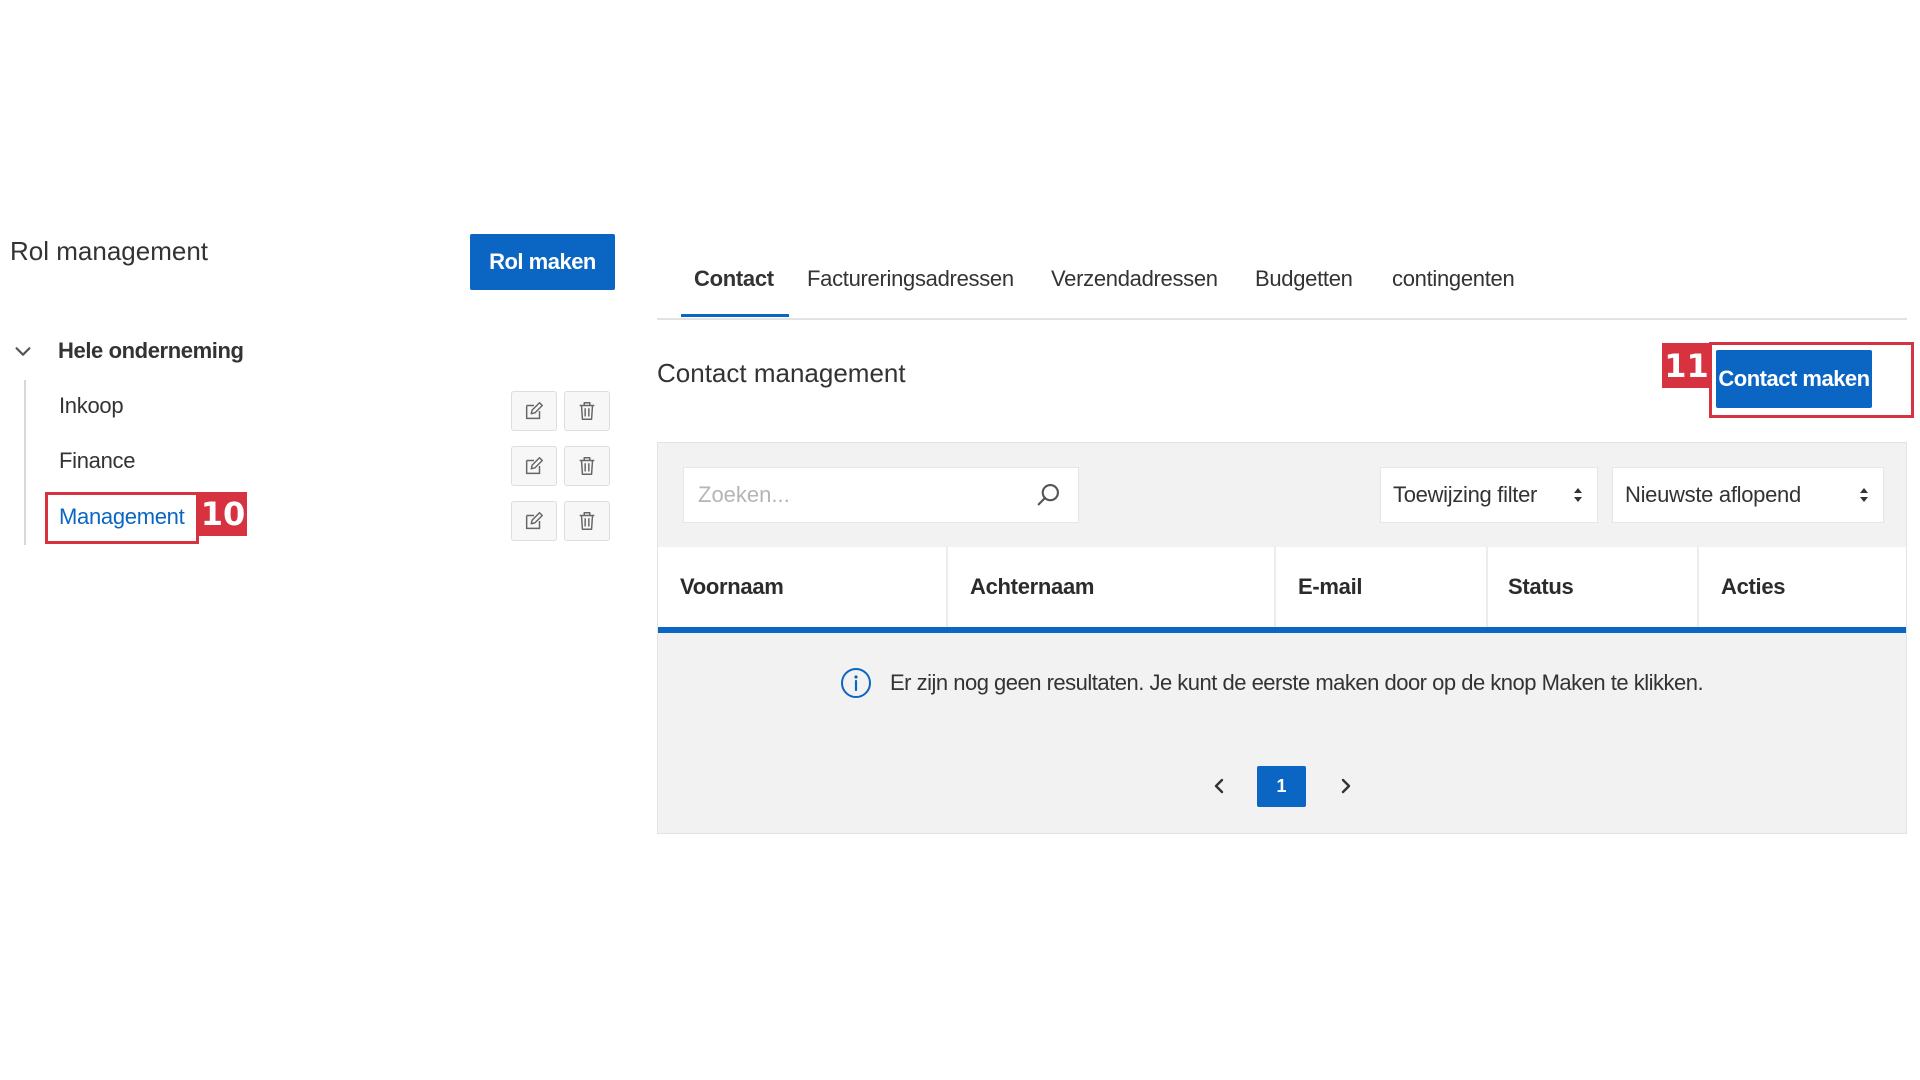 The image size is (1920, 1080). I want to click on tab-verzendadressen: Verzendadressen, so click(1134, 279).